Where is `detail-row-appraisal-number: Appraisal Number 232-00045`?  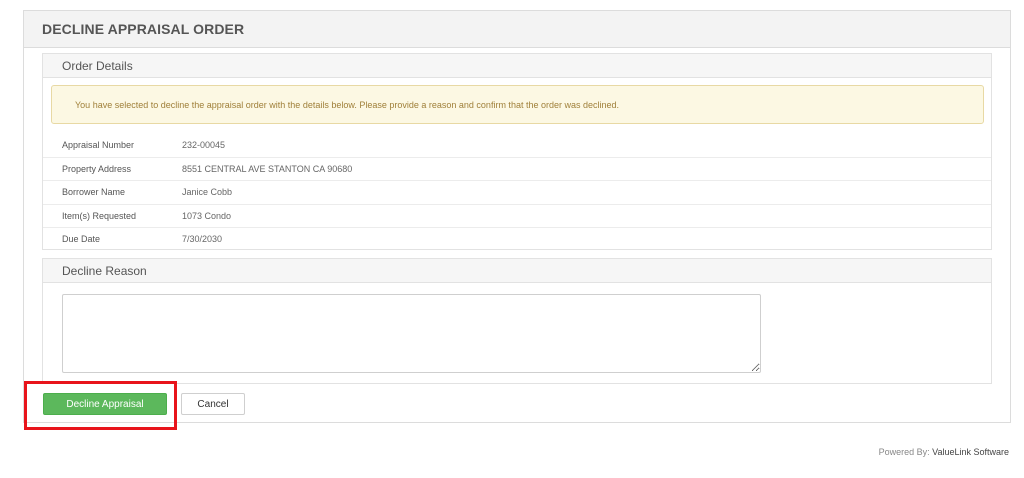 detail-row-appraisal-number: Appraisal Number 232-00045 is located at coordinates (517, 145).